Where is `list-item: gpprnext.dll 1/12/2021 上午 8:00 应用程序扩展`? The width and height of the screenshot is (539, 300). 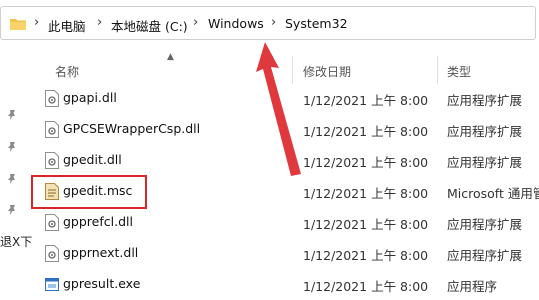 list-item: gpprnext.dll 1/12/2021 上午 8:00 应用程序扩展 is located at coordinates (269, 253).